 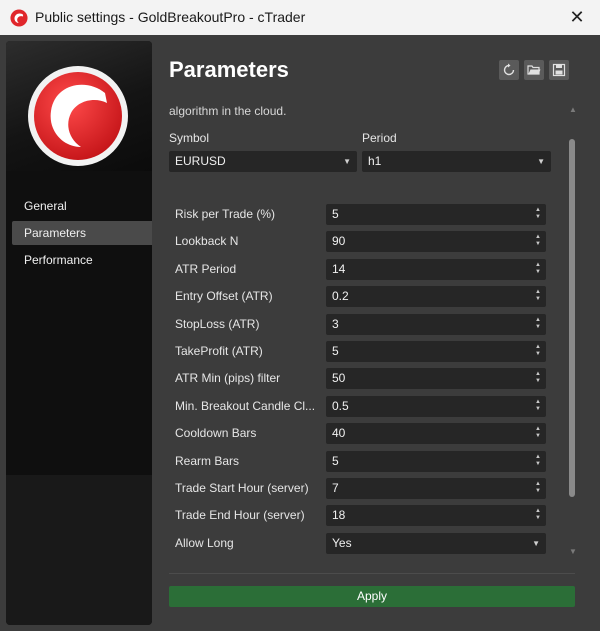 I want to click on param-label: Lookback N, so click(x=207, y=241).